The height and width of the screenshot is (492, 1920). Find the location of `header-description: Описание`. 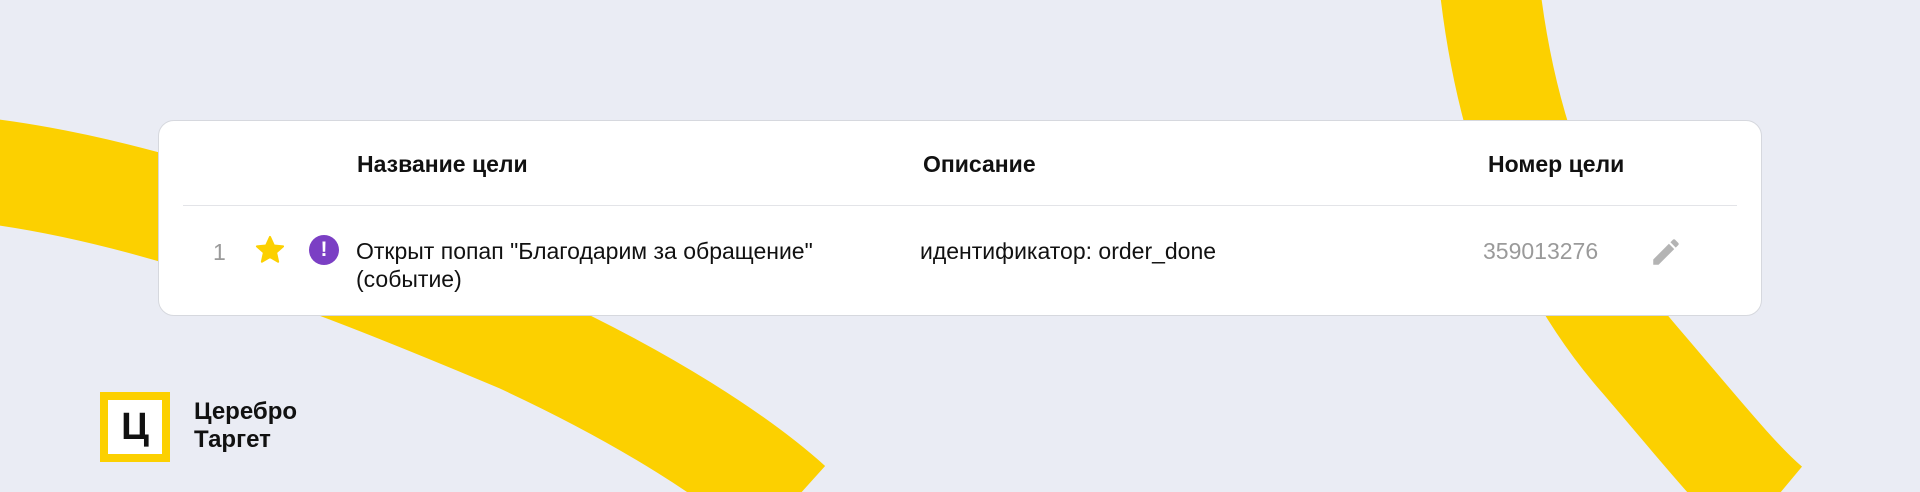

header-description: Описание is located at coordinates (979, 164).